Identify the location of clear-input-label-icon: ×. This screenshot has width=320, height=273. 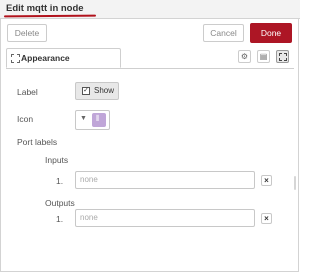
(266, 180).